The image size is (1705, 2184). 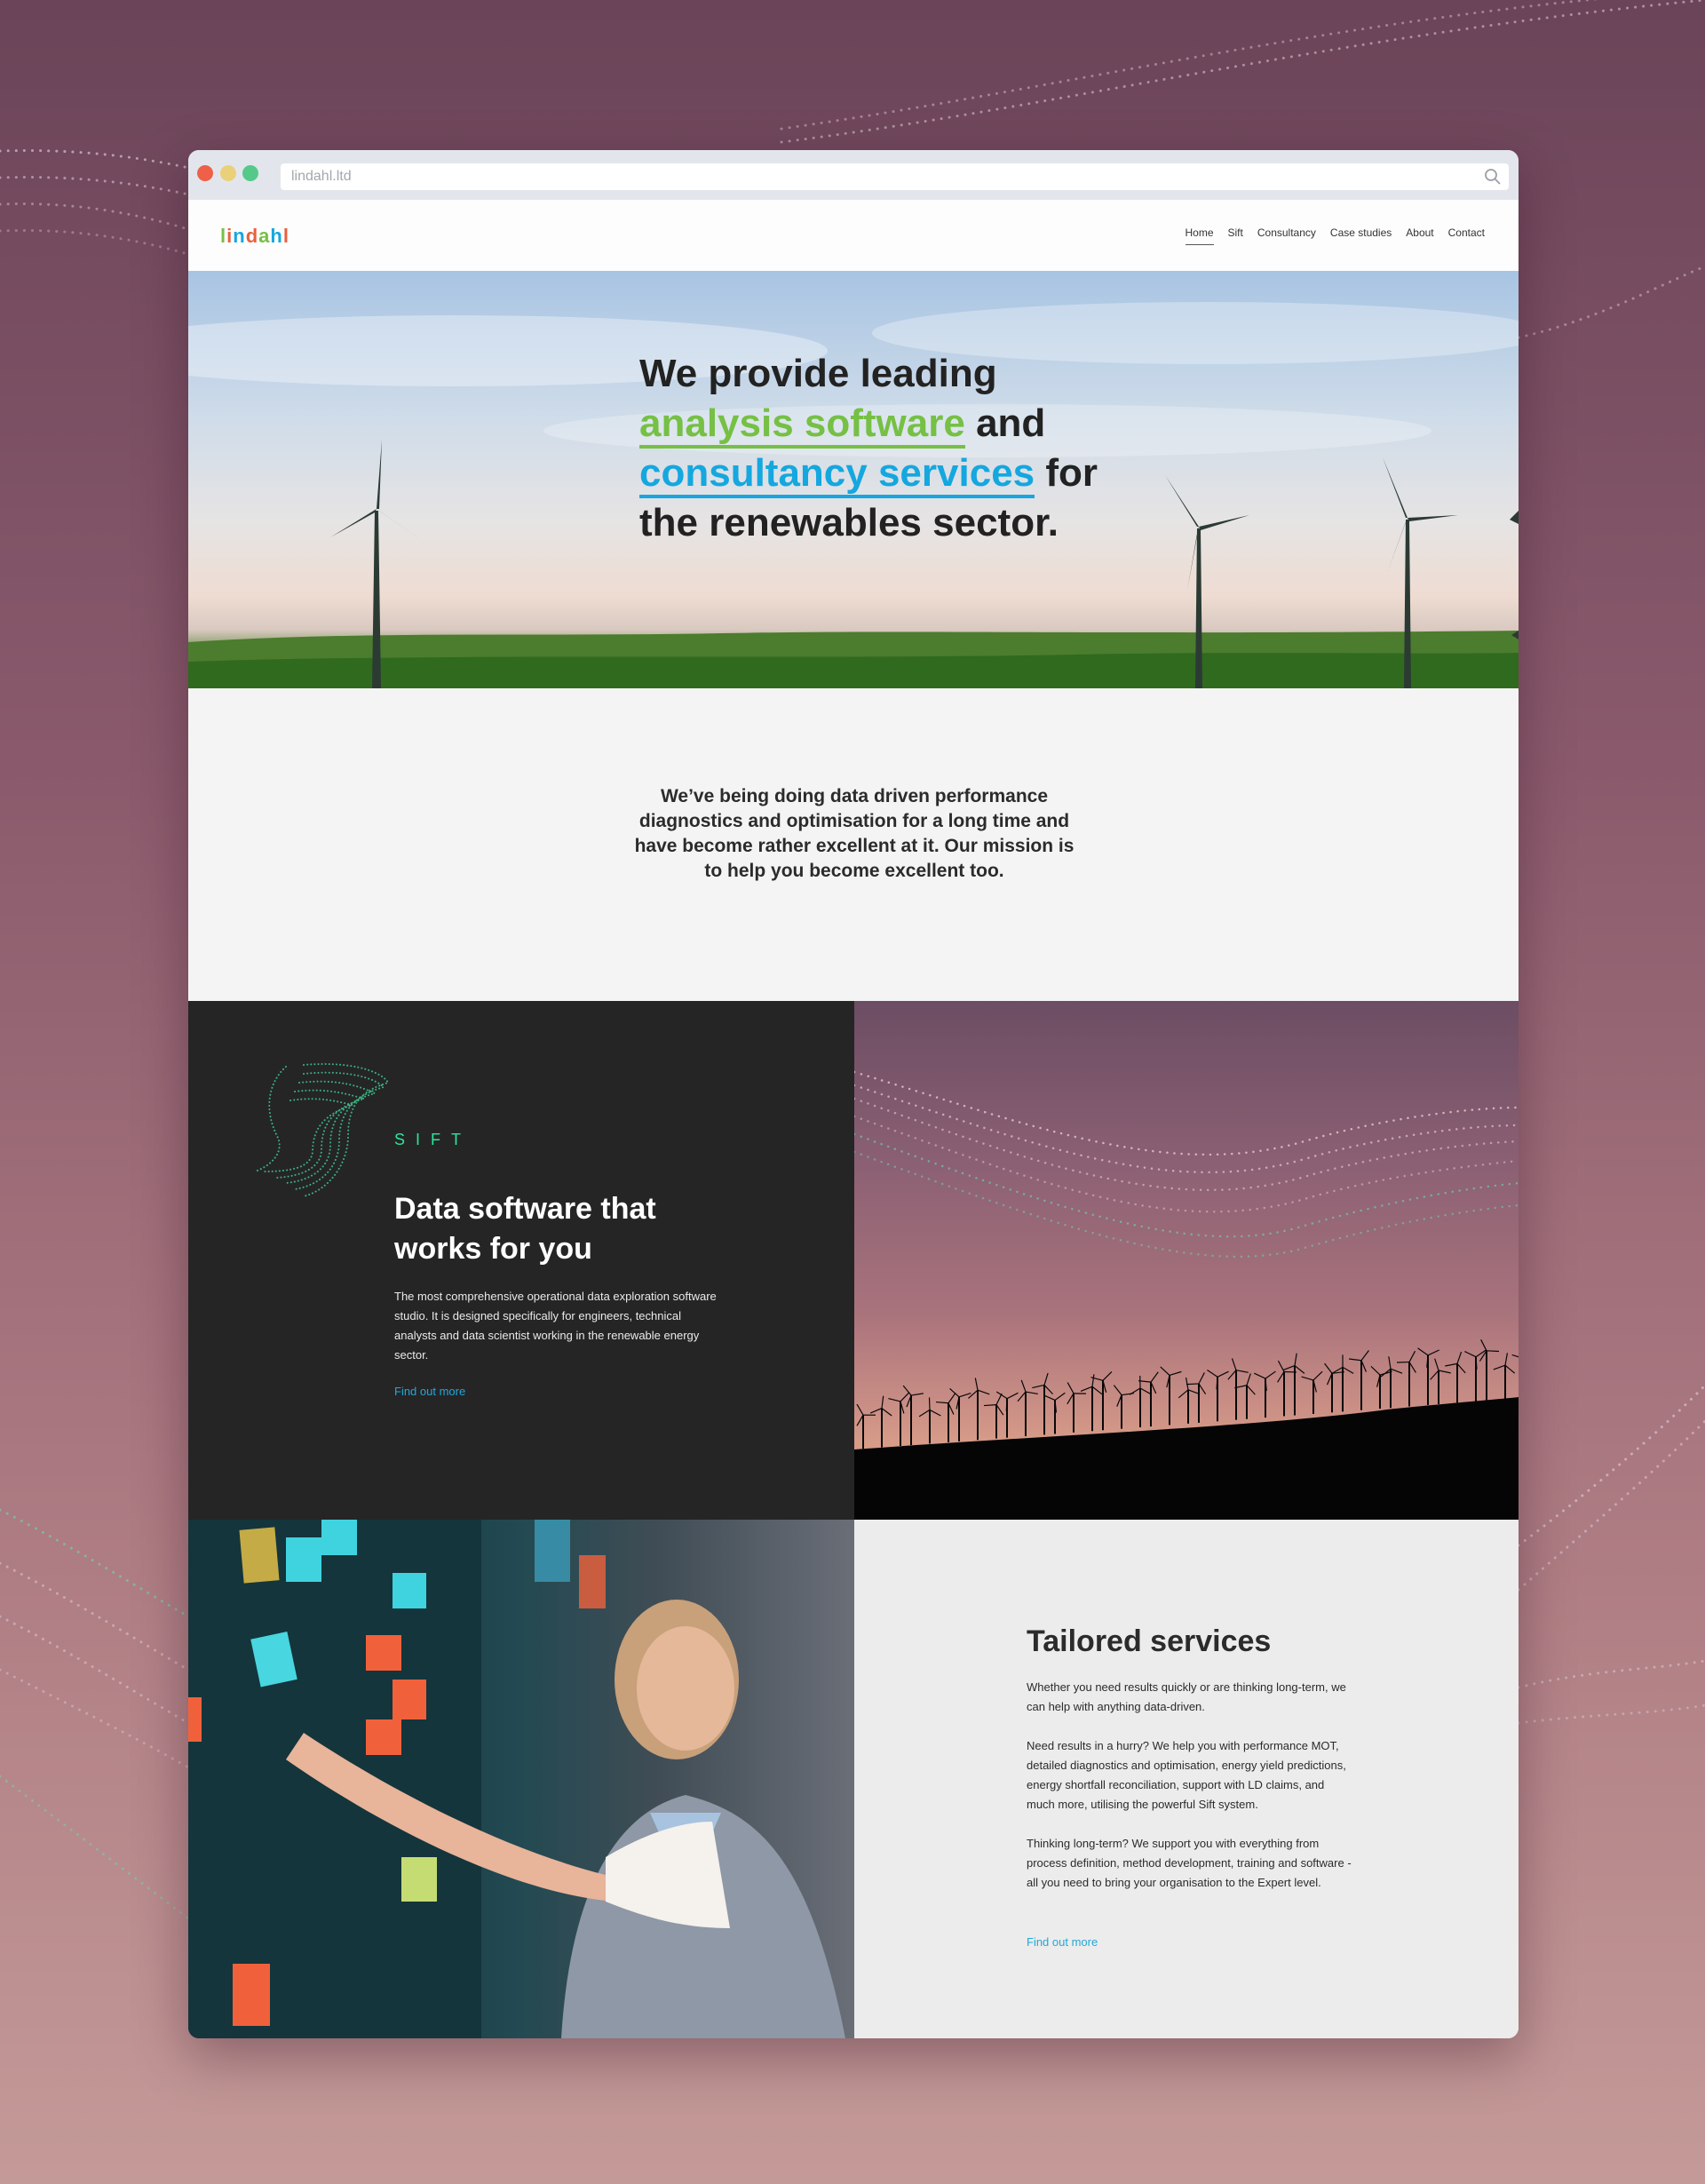 I want to click on nav-contact: Contact, so click(x=1467, y=235).